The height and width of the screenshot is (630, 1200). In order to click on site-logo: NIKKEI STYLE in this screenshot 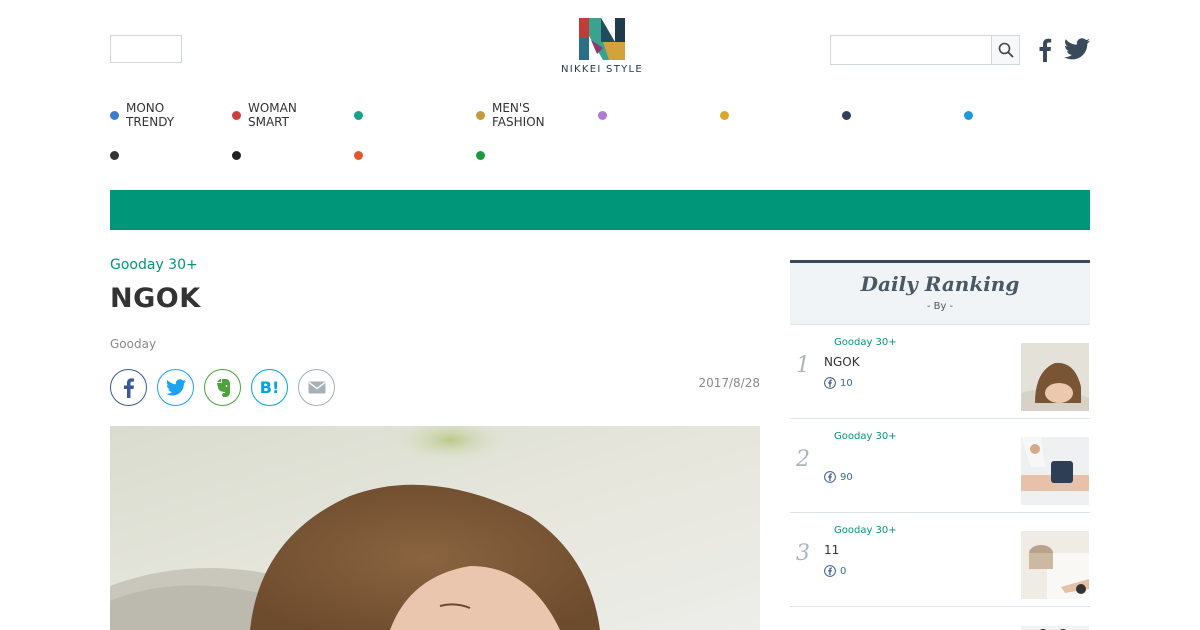, I will do `click(602, 50)`.